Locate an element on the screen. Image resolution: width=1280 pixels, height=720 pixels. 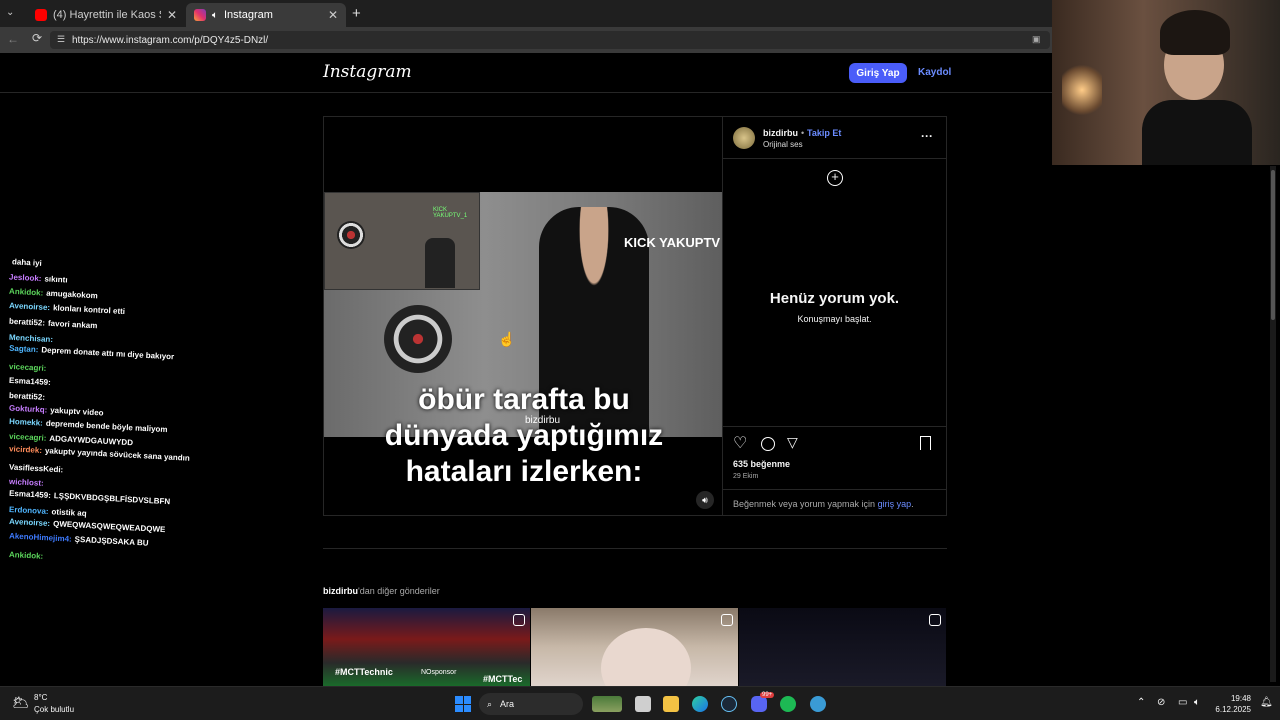
tray-chevron-icon: ⌃ is located at coordinates (1141, 702).